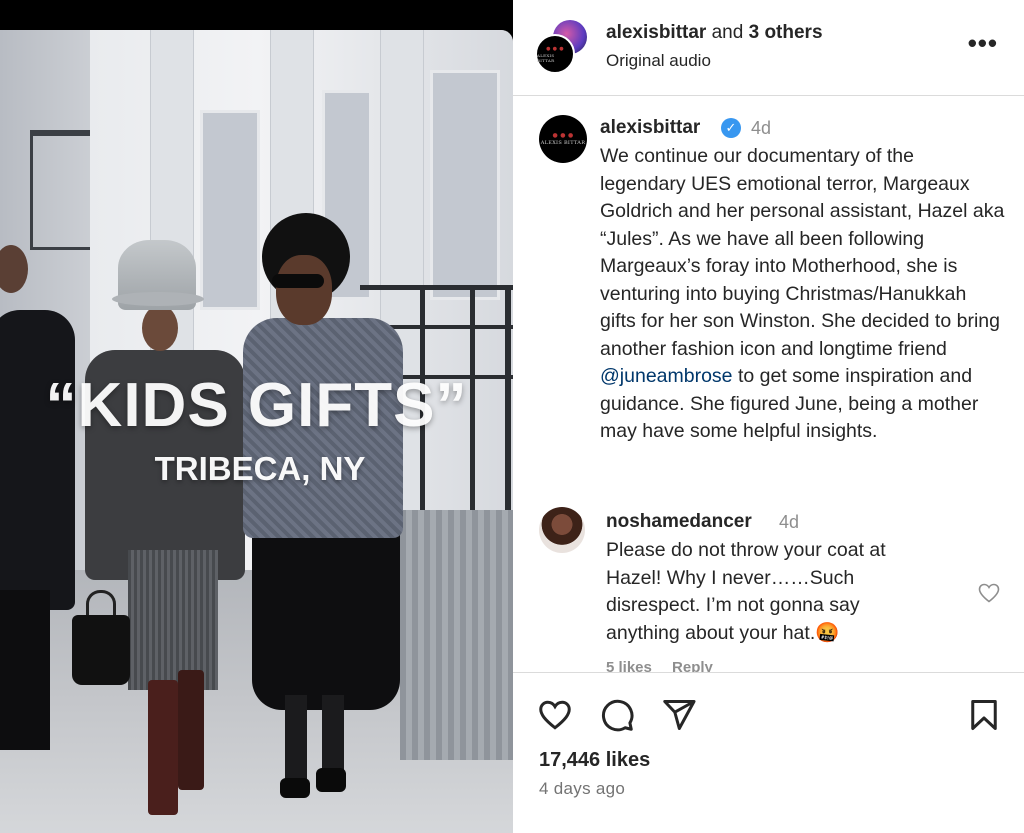 This screenshot has width=1024, height=833. What do you see at coordinates (25, 670) in the screenshot?
I see `person-left-legs` at bounding box center [25, 670].